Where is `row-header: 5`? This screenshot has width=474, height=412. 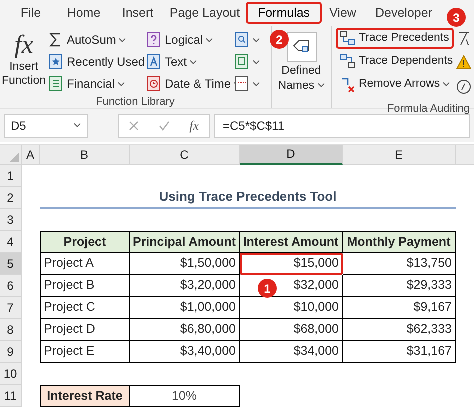 row-header: 5 is located at coordinates (11, 264).